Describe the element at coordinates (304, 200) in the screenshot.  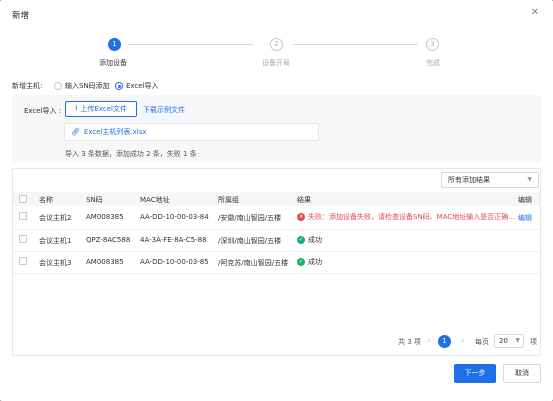
I see `column-header-result: 结果` at that location.